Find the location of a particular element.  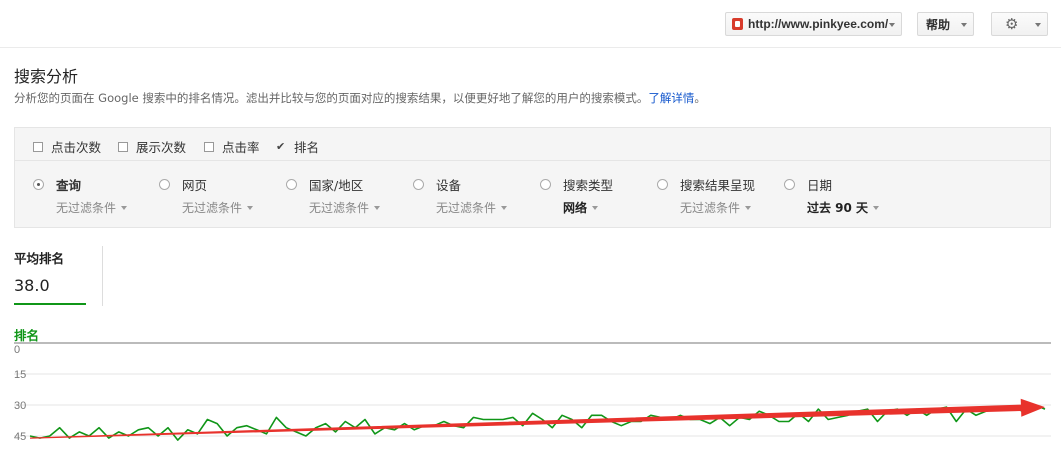

dimension-query: 查询 无过滤条件 is located at coordinates (80, 195).